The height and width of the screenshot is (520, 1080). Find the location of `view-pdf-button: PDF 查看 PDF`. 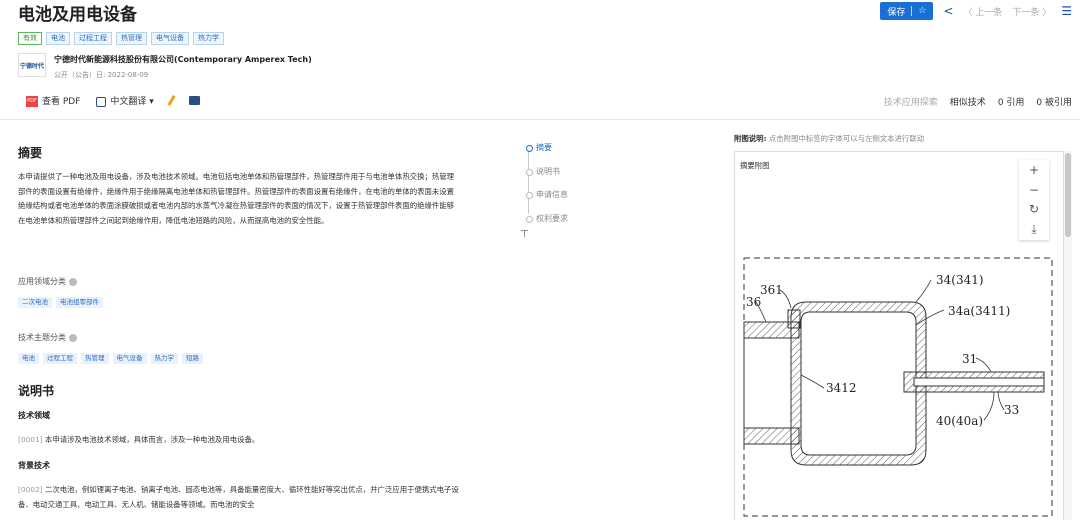

view-pdf-button: PDF 查看 PDF is located at coordinates (53, 100).